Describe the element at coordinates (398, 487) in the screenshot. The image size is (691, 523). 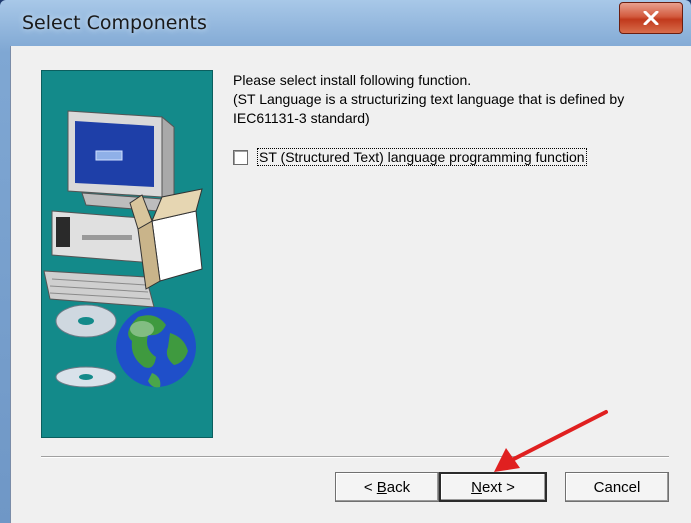
I see `back-rest: ack` at that location.